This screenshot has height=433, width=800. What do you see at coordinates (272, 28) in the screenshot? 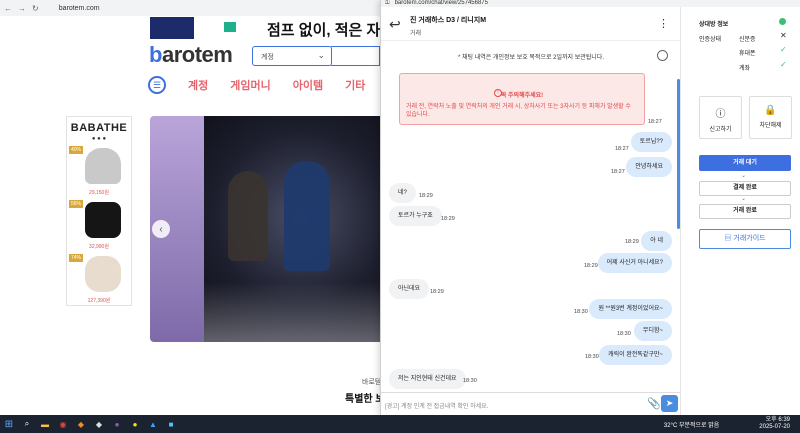
I see `header-ad-banner: 점프 없이, 적은 자본` at bounding box center [272, 28].